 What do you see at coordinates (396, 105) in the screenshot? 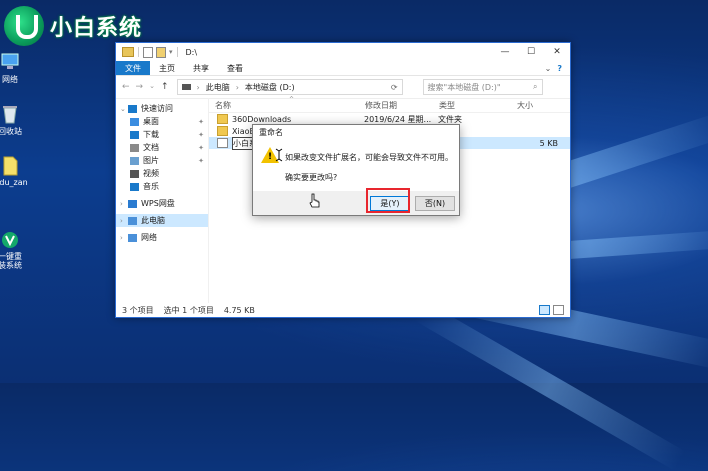
I see `column-date: 修改日期` at bounding box center [396, 105].